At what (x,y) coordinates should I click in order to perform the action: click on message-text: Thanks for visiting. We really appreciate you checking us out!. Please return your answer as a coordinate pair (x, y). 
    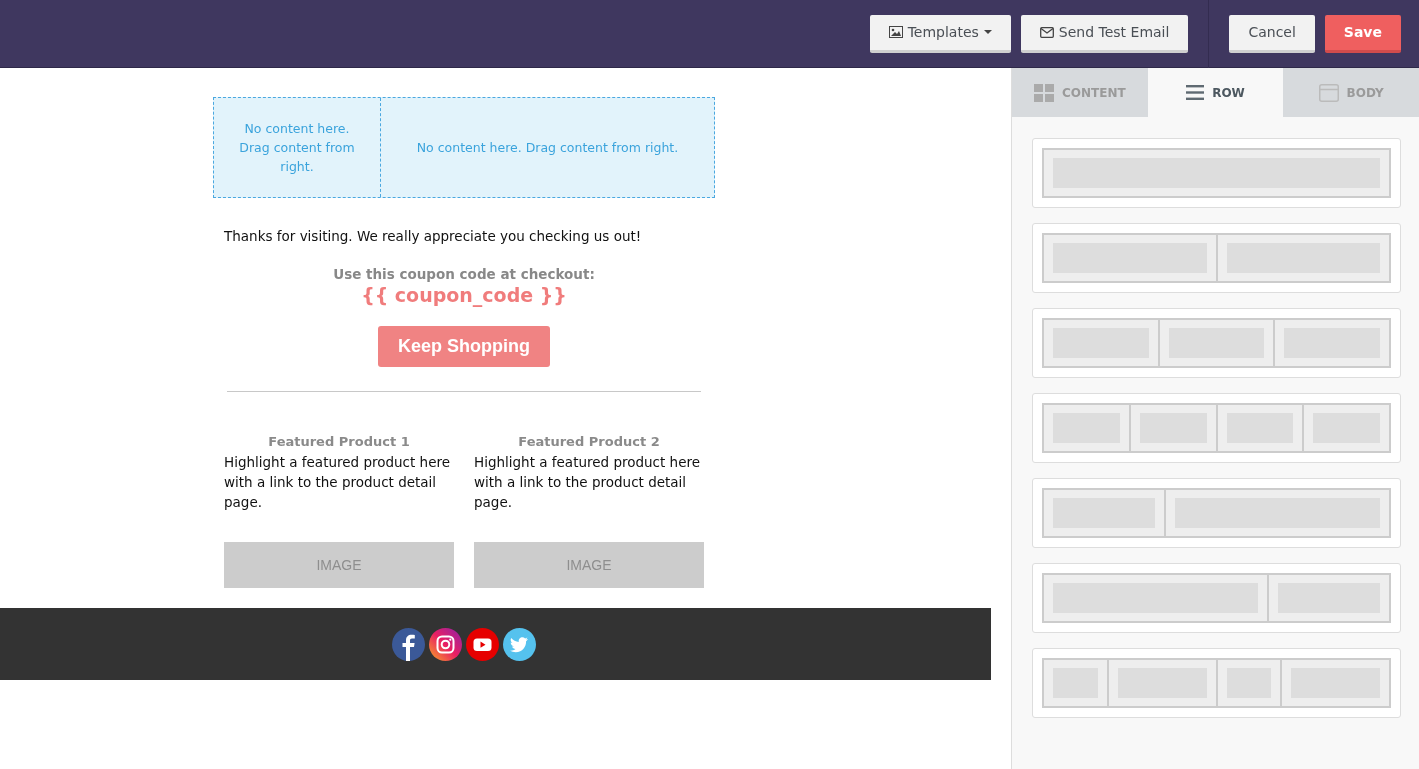
    Looking at the image, I should click on (433, 236).